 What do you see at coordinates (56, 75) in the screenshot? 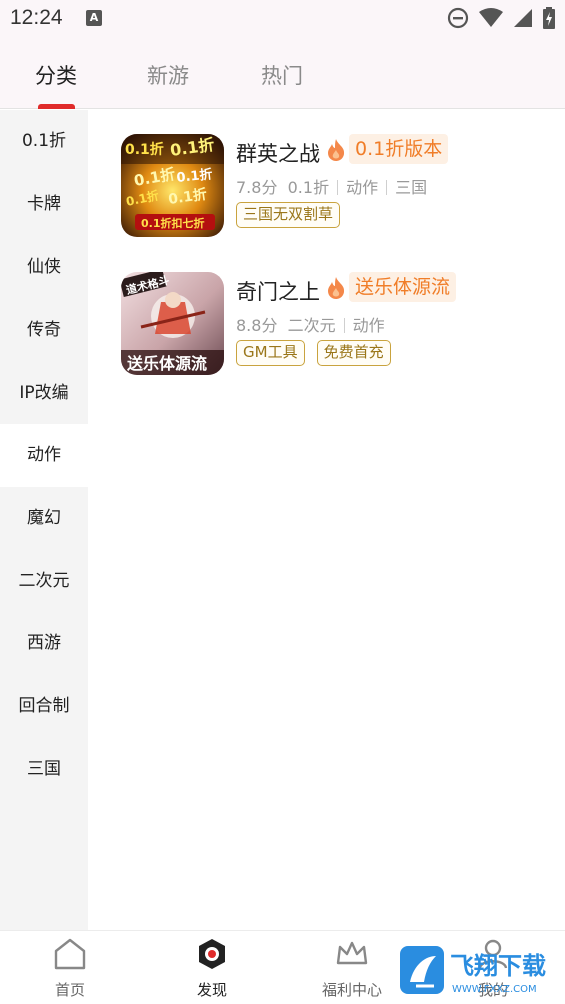
I see `tab-category: 分类` at bounding box center [56, 75].